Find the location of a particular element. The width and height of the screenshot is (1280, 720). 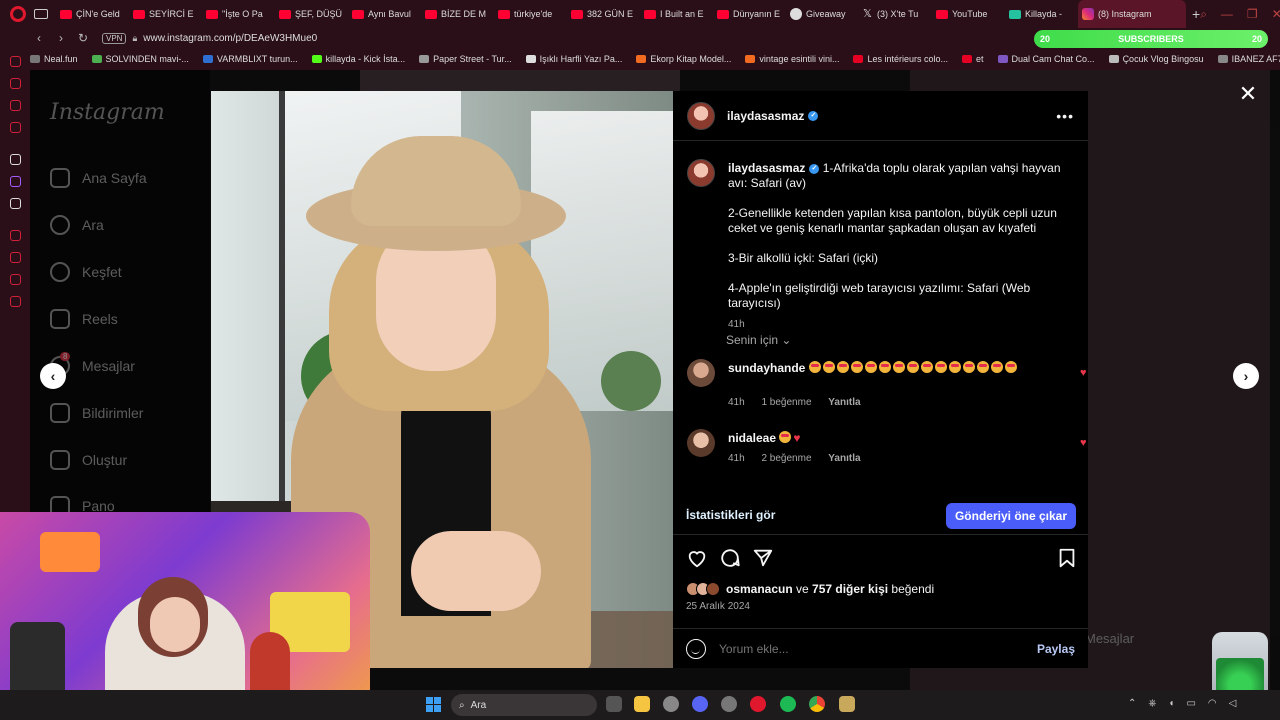

browser-tab: BİZE DE M is located at coordinates (457, 14).